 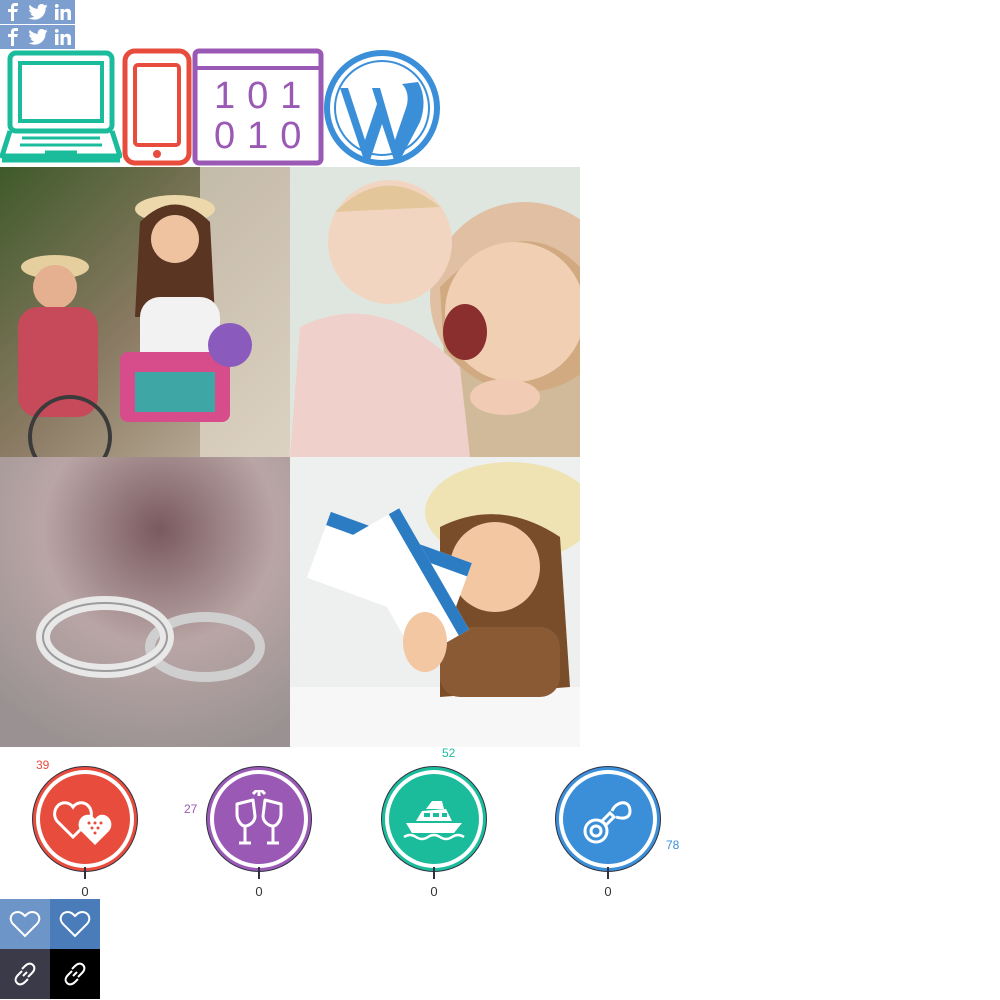 I want to click on photo-woman-boarding-pass, so click(x=435, y=602).